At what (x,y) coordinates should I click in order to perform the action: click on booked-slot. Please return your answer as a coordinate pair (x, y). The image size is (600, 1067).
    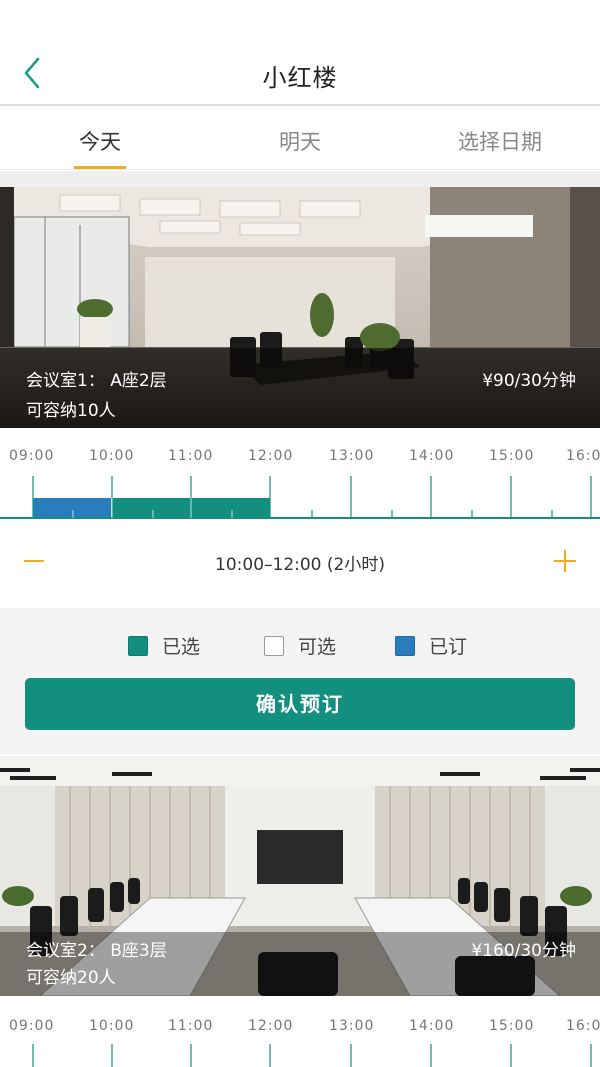
    Looking at the image, I should click on (72, 508).